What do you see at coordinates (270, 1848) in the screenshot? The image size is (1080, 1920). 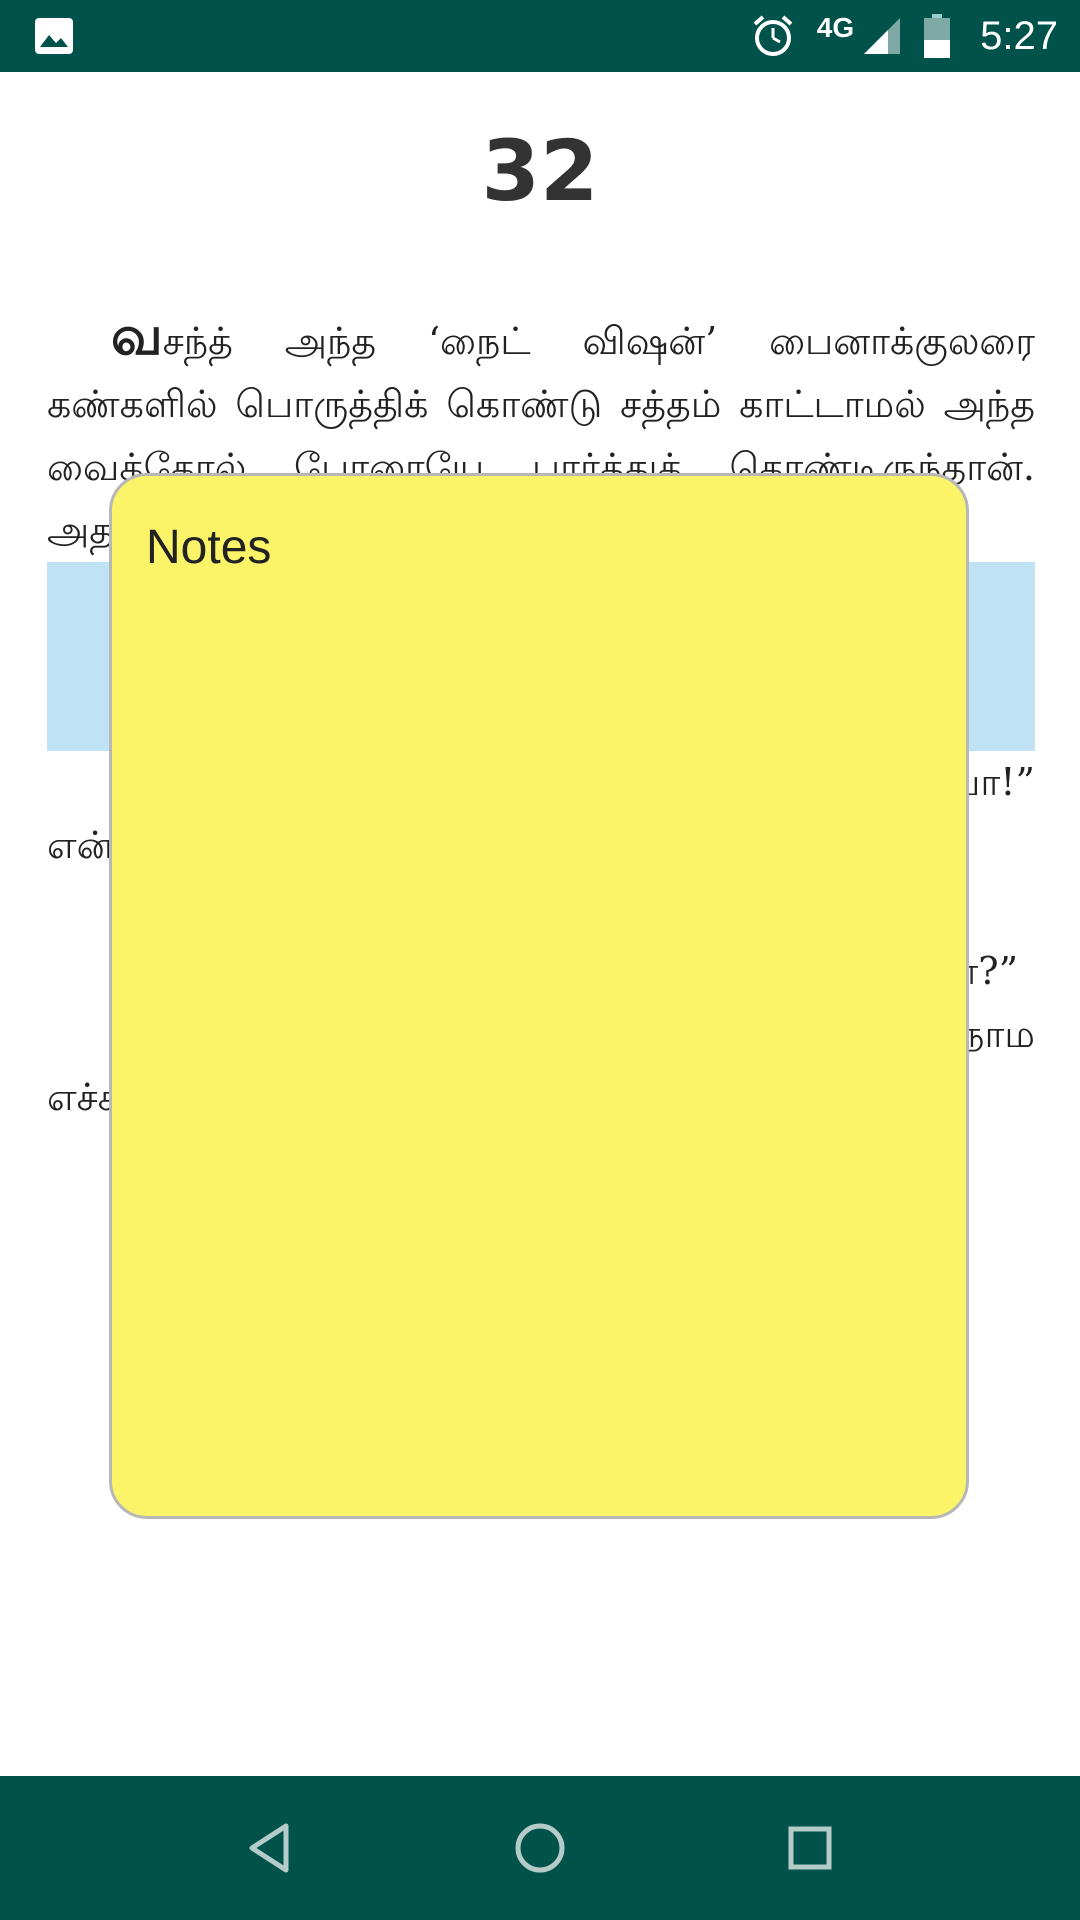 I see `back-triangle-icon` at bounding box center [270, 1848].